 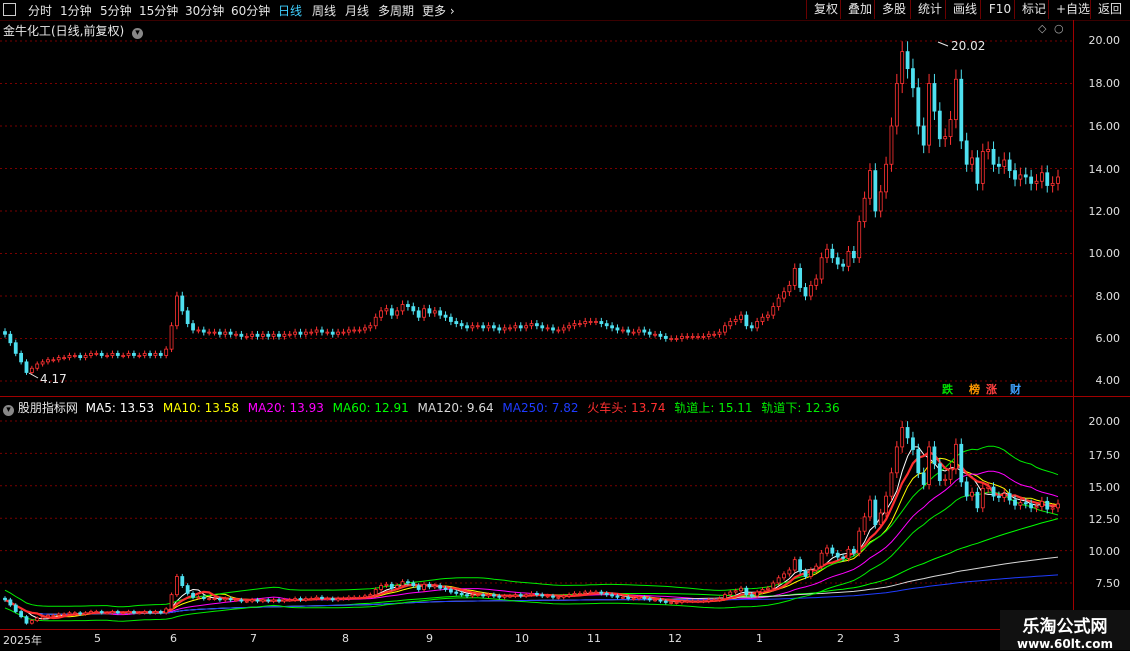 What do you see at coordinates (896, 638) in the screenshot?
I see `x-tick: 3` at bounding box center [896, 638].